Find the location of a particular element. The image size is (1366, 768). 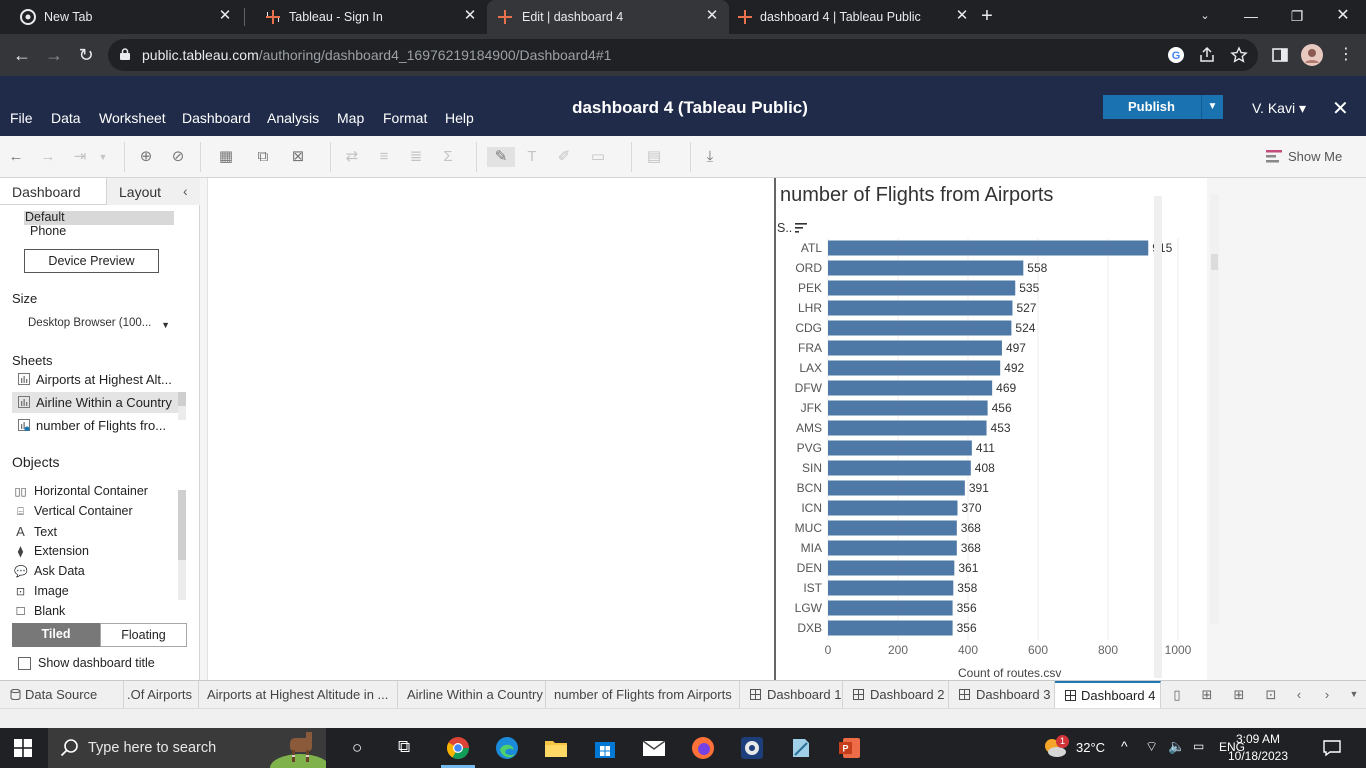

sheets-scrollbar is located at coordinates (182, 406).